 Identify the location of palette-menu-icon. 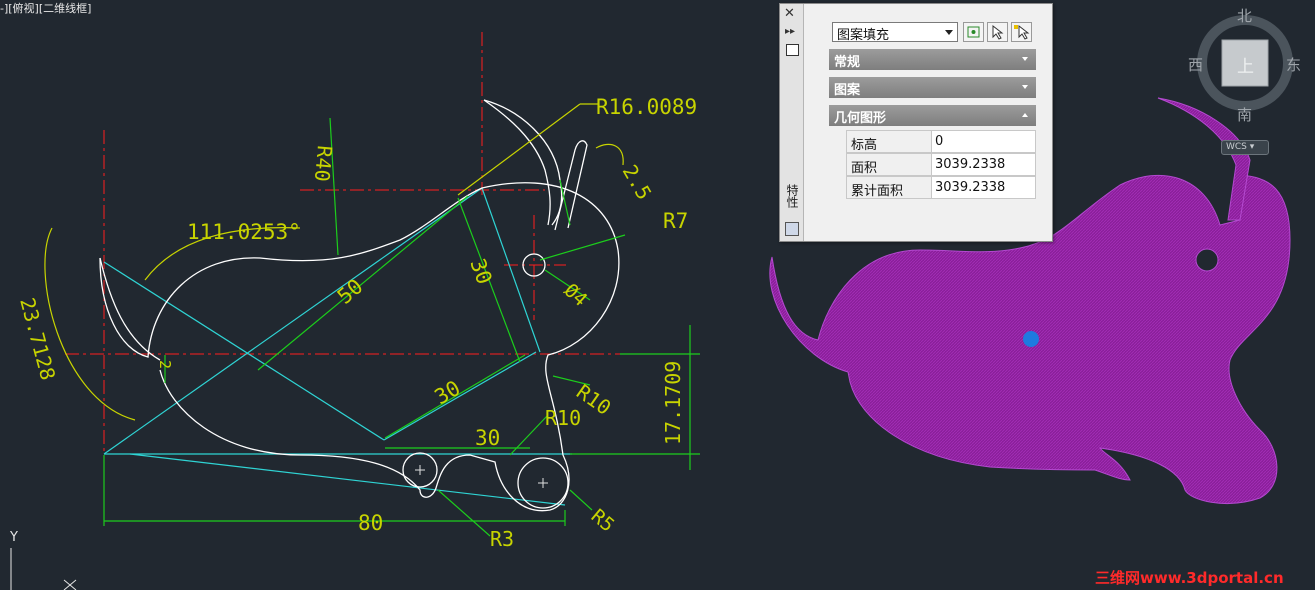
(792, 50).